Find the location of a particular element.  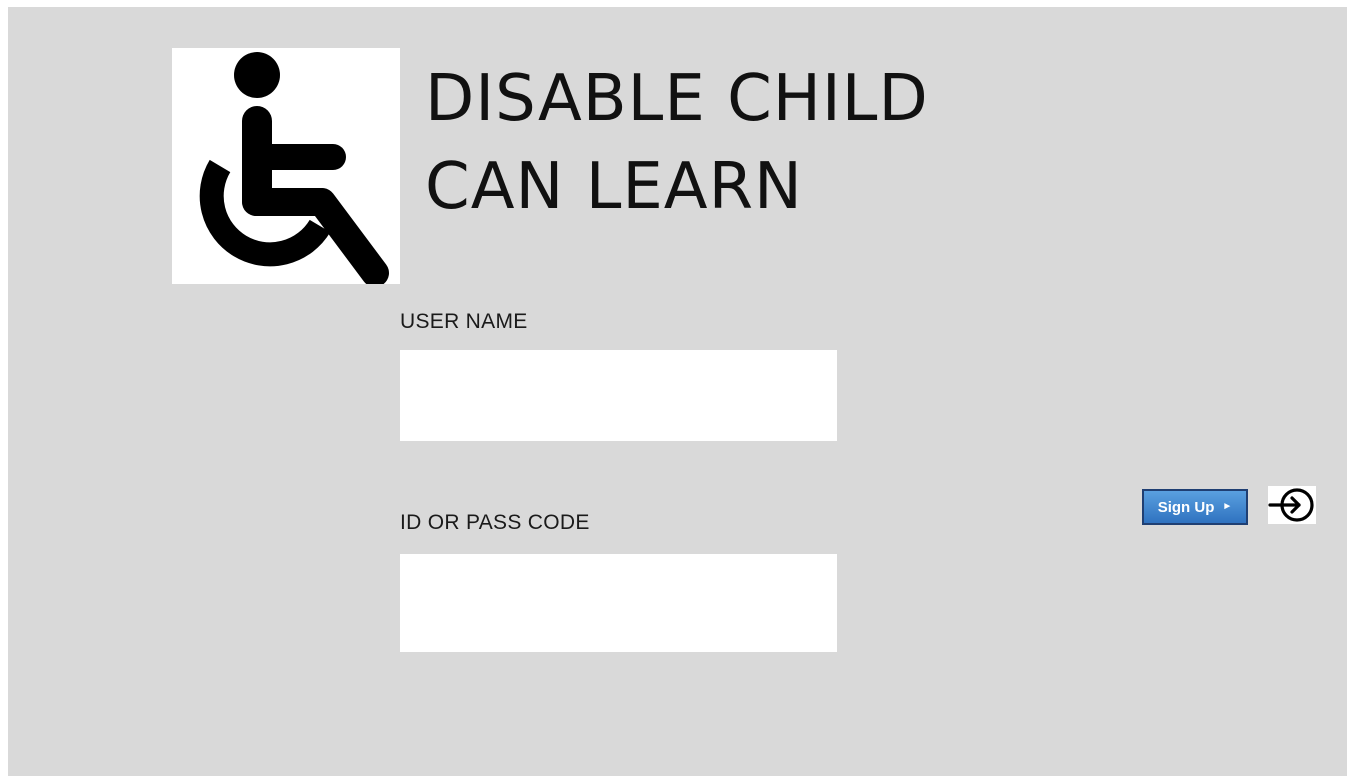

wheelchair-logo is located at coordinates (286, 166).